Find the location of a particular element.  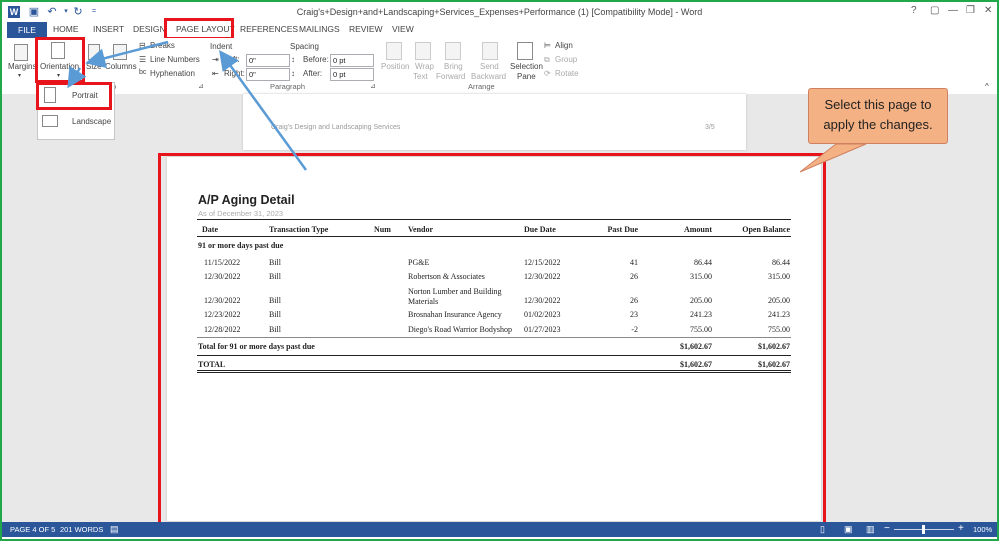

zoom-level: 100% is located at coordinates (982, 529).